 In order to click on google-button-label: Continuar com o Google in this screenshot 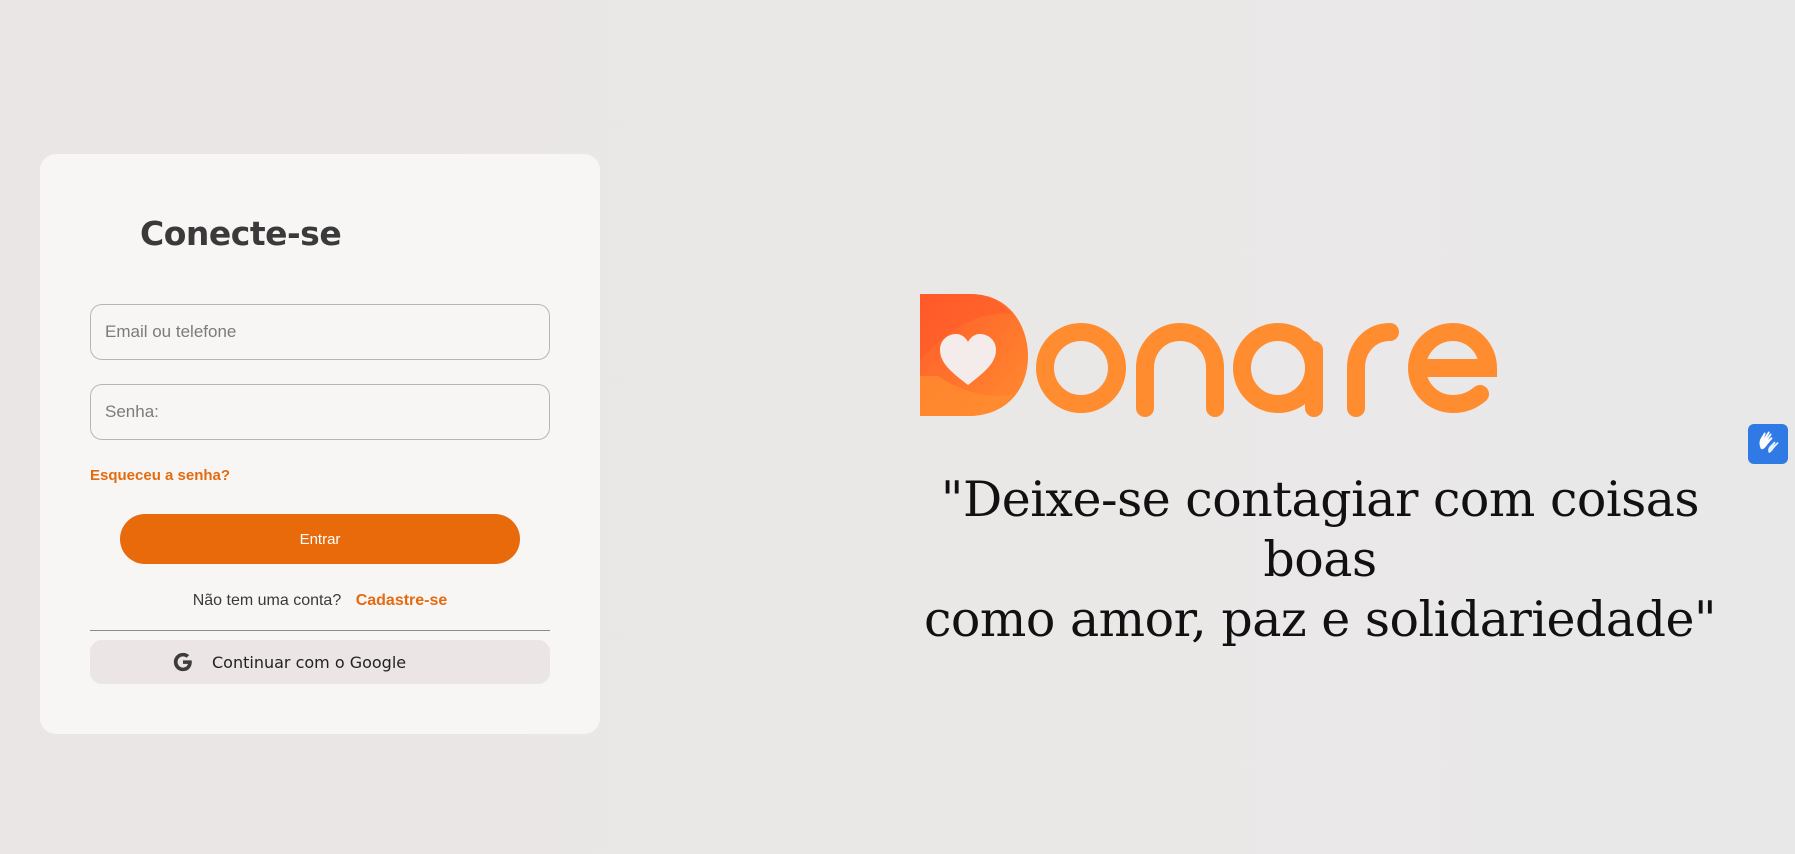, I will do `click(309, 662)`.